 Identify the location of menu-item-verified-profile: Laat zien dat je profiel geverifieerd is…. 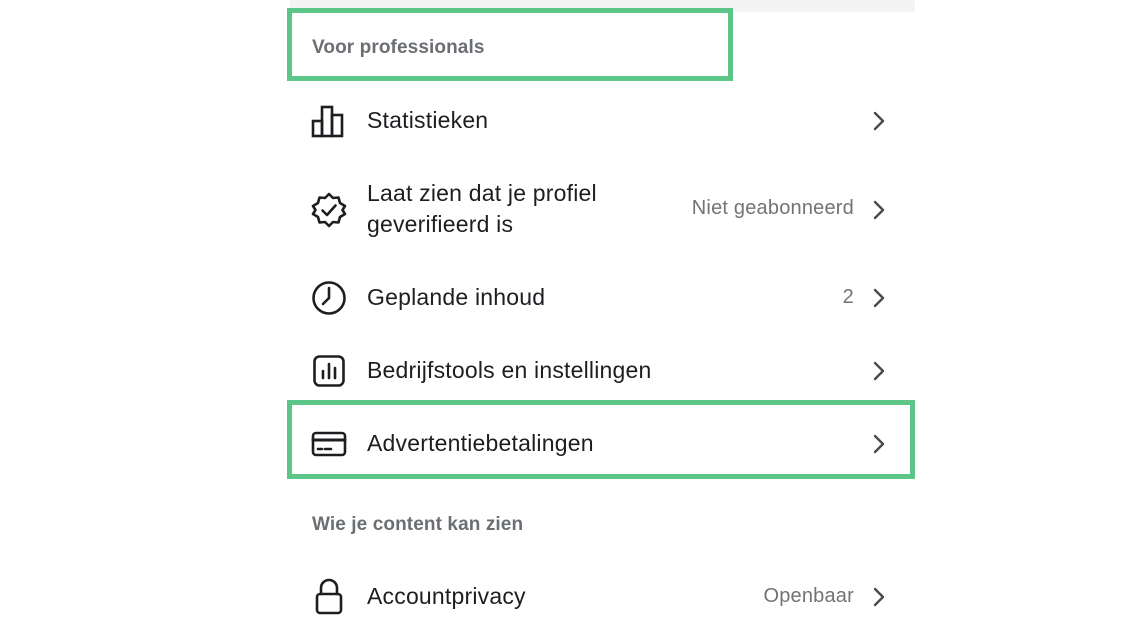
(600, 210).